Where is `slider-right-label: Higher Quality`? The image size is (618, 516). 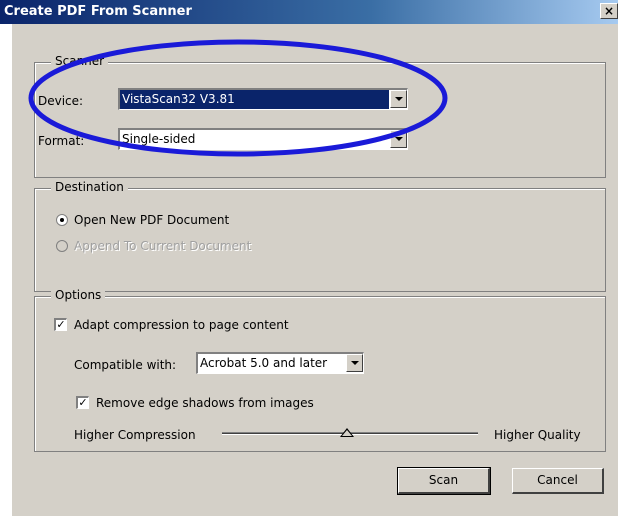 slider-right-label: Higher Quality is located at coordinates (537, 435).